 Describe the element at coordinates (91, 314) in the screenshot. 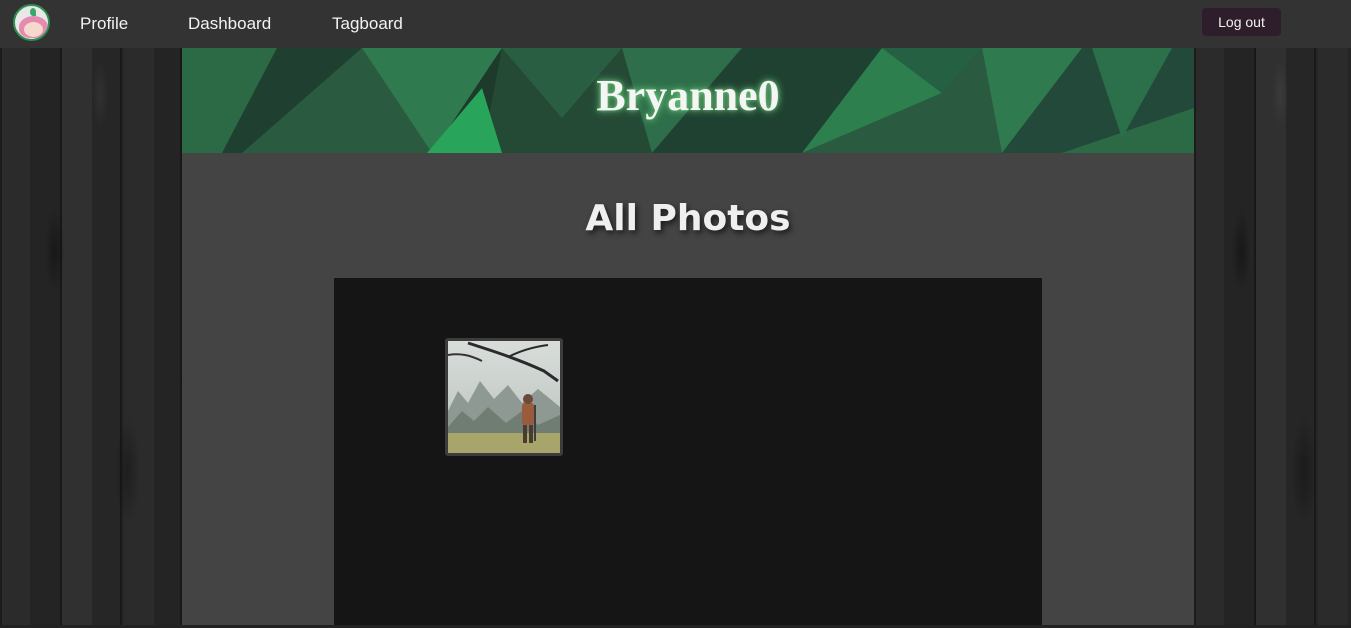

I see `wood-background-left` at that location.